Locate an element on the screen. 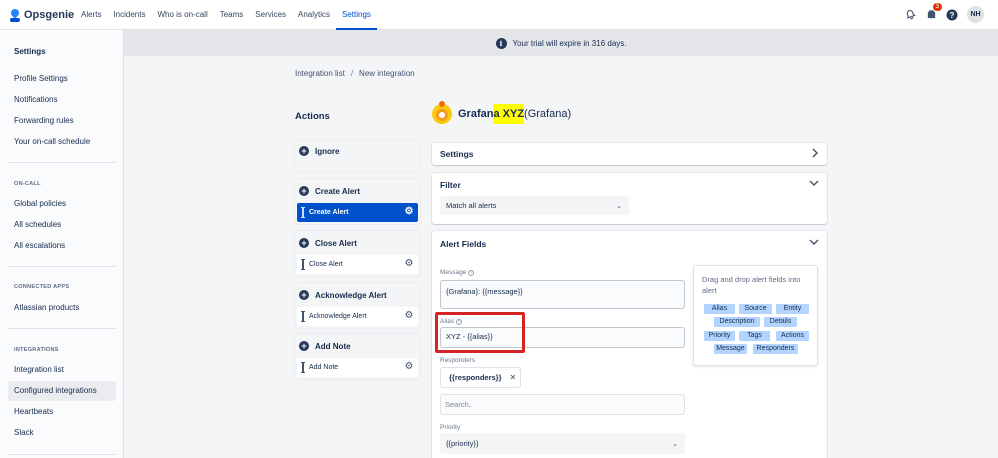 Image resolution: width=998 pixels, height=458 pixels. sidebar-item-atlassian-products: Atlassian products is located at coordinates (62, 308).